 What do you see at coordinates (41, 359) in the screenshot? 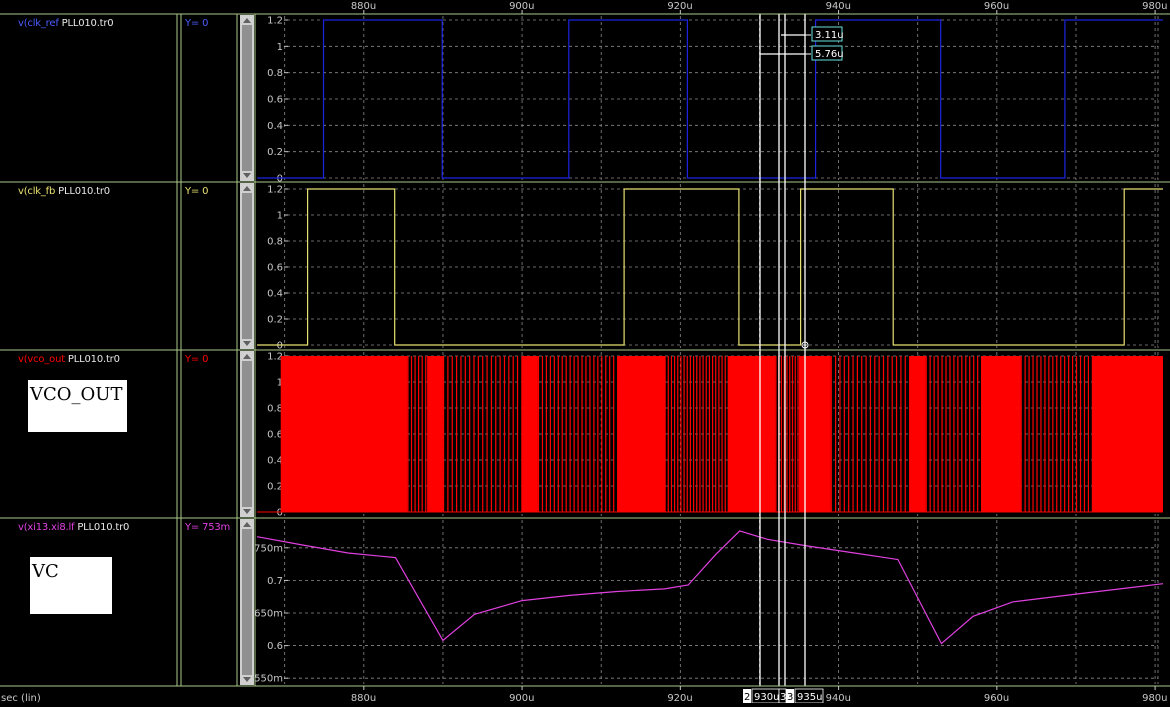
I see `signal-name: v(vco_out` at bounding box center [41, 359].